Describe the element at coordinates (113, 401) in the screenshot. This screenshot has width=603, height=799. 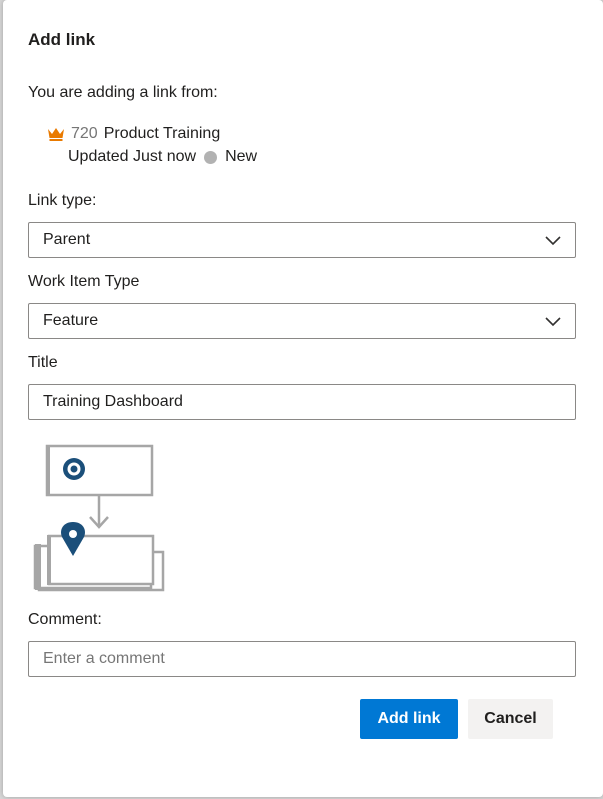
I see `title-input-value: Training Dashboard` at that location.